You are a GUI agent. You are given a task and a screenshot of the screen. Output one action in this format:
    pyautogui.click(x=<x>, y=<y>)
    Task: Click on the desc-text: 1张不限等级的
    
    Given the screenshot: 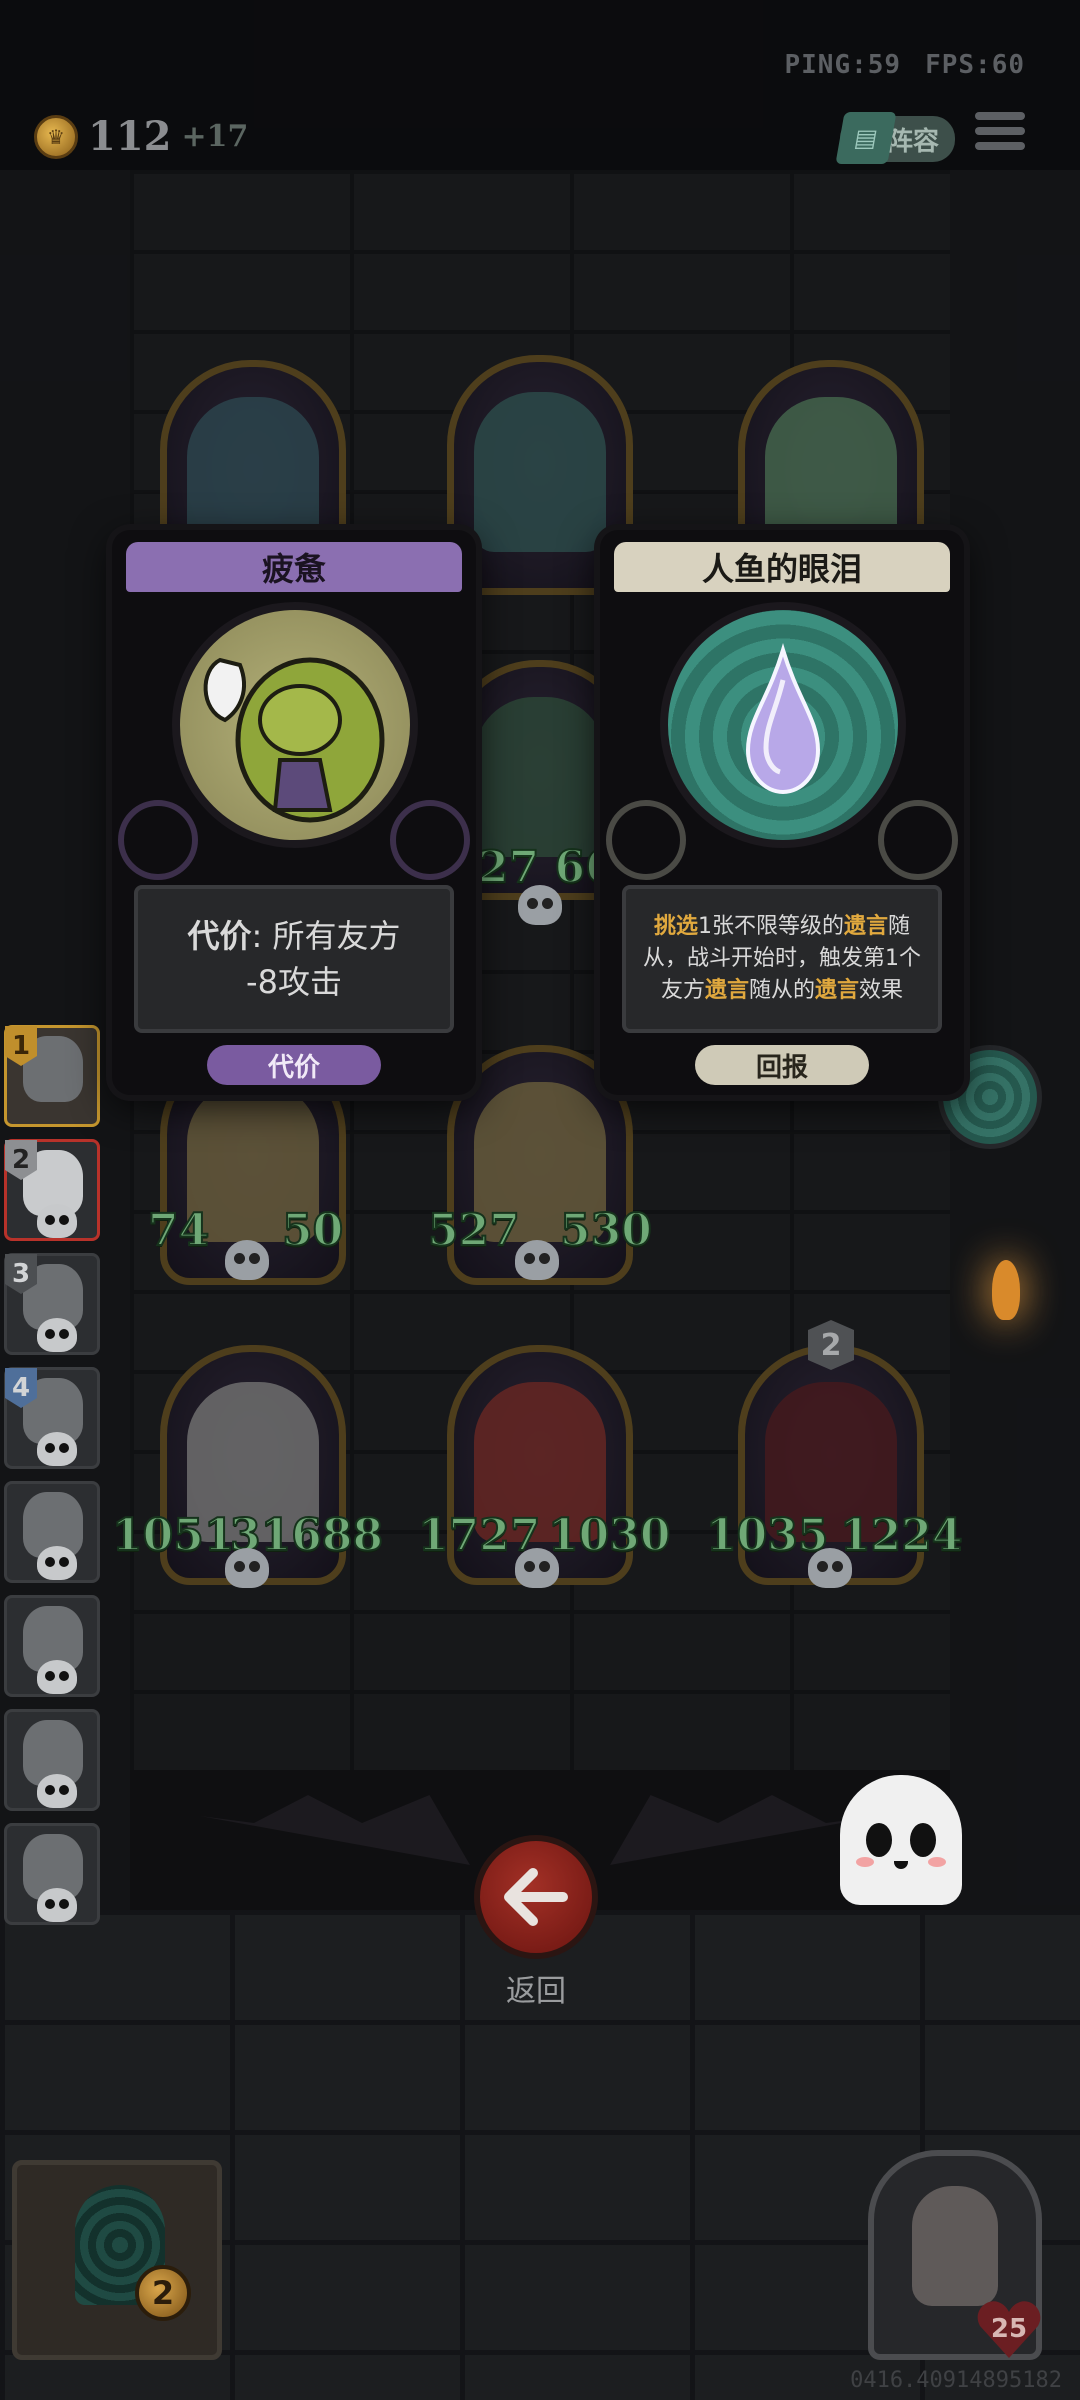 What is the action you would take?
    pyautogui.click(x=770, y=926)
    